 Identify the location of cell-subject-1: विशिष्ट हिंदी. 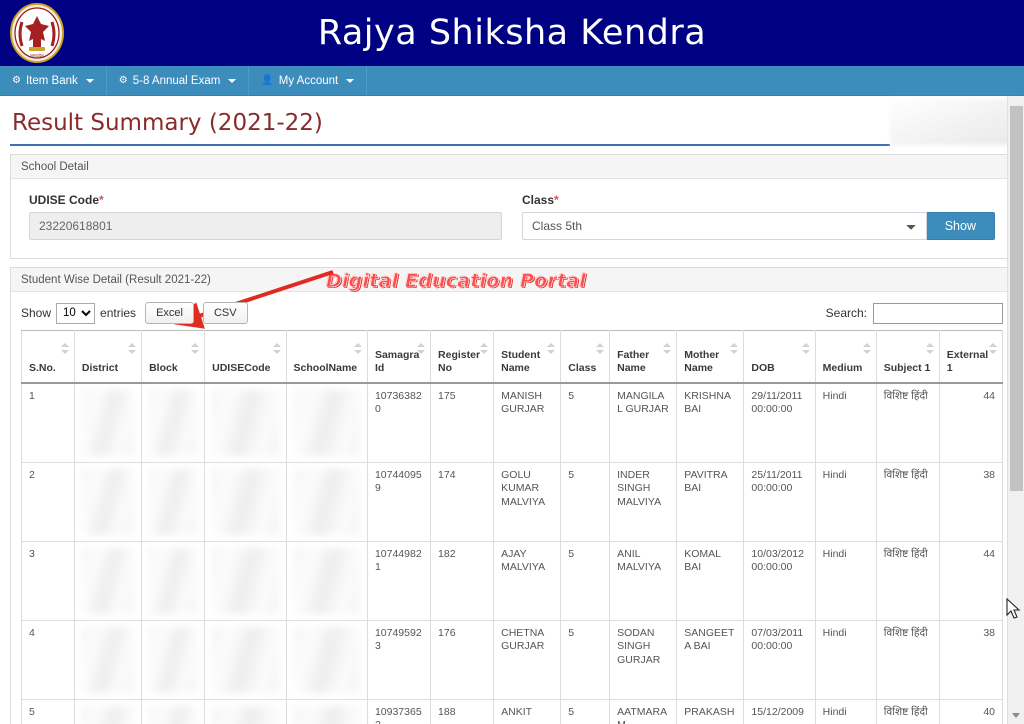
(907, 422).